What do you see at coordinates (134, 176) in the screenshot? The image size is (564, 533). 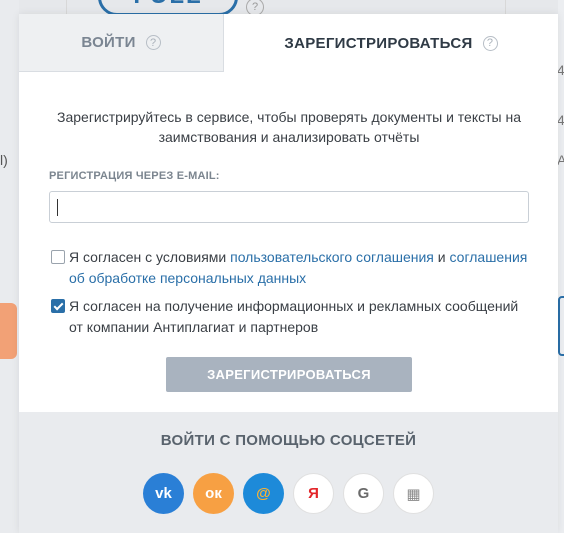 I see `email-label: РЕГИСТРАЦИЯ ЧЕРЕЗ E-MAIL:` at bounding box center [134, 176].